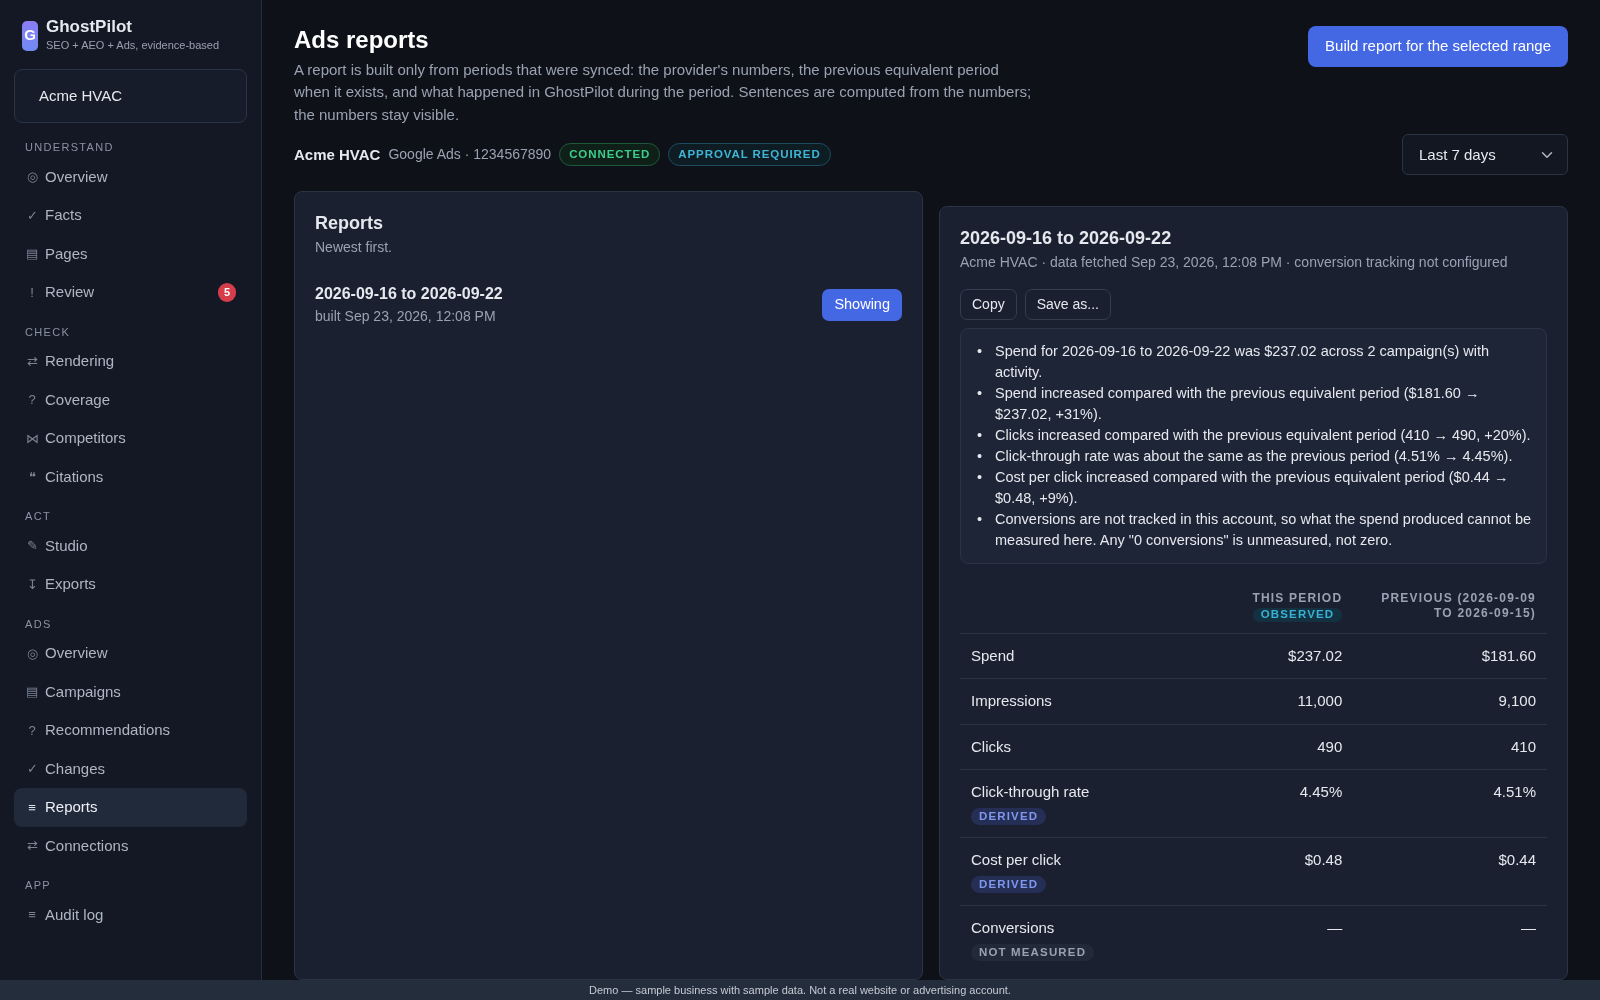 Image resolution: width=1600 pixels, height=1000 pixels. What do you see at coordinates (32, 546) in the screenshot?
I see `item-icon: ✎` at bounding box center [32, 546].